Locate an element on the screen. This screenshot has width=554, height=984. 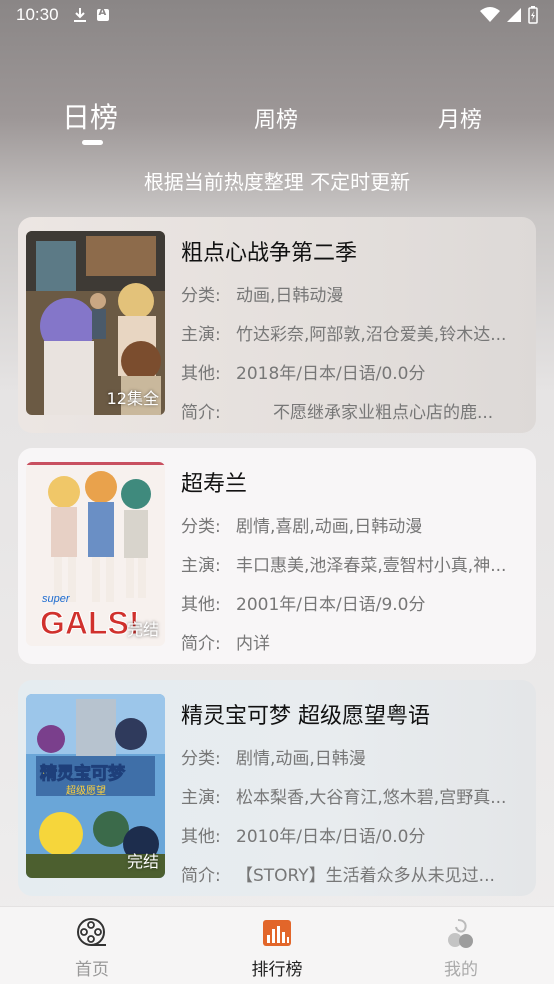
category-value: 剧情,喜剧,动画,日韩动漫 is located at coordinates (329, 527).